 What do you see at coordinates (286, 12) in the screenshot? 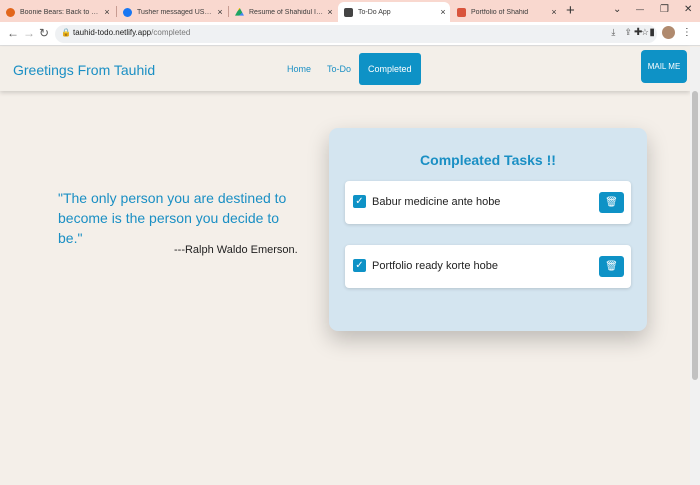
I see `tab-title: Resume of Shahidul Islam .p` at bounding box center [286, 12].